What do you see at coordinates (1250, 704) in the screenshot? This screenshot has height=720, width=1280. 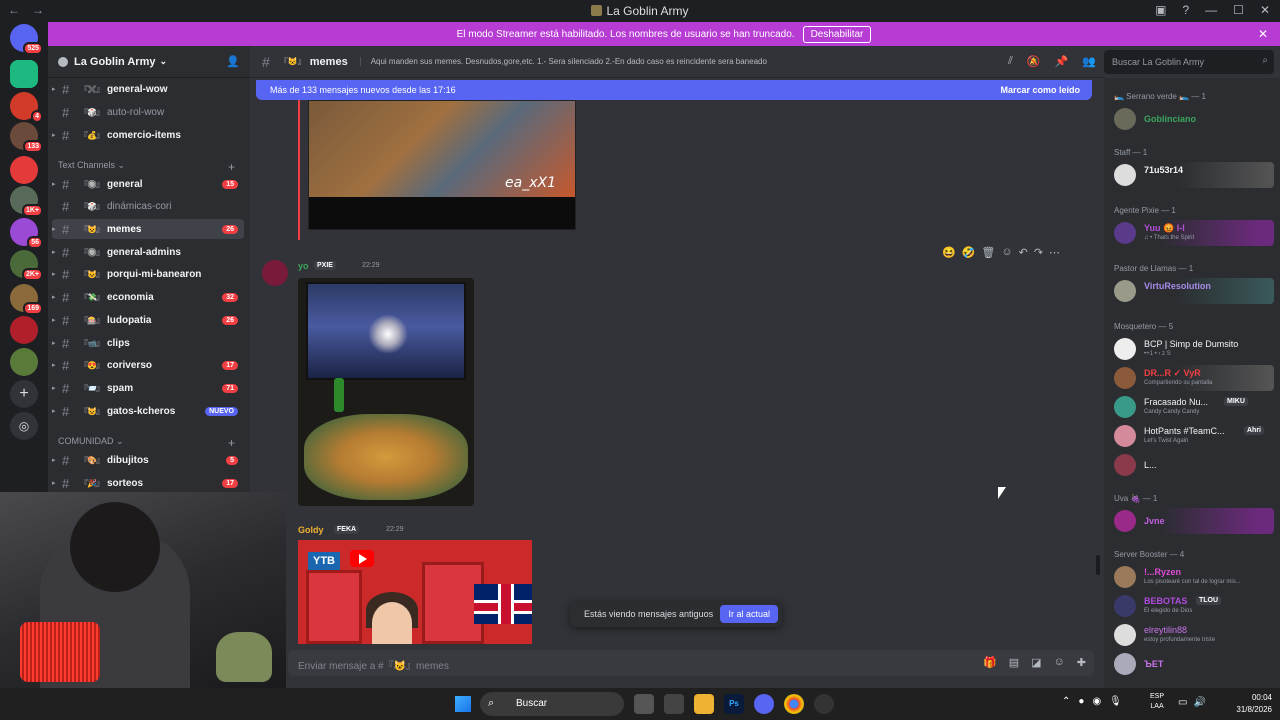 I see `clock: 00:04 31/8/2026` at bounding box center [1250, 704].